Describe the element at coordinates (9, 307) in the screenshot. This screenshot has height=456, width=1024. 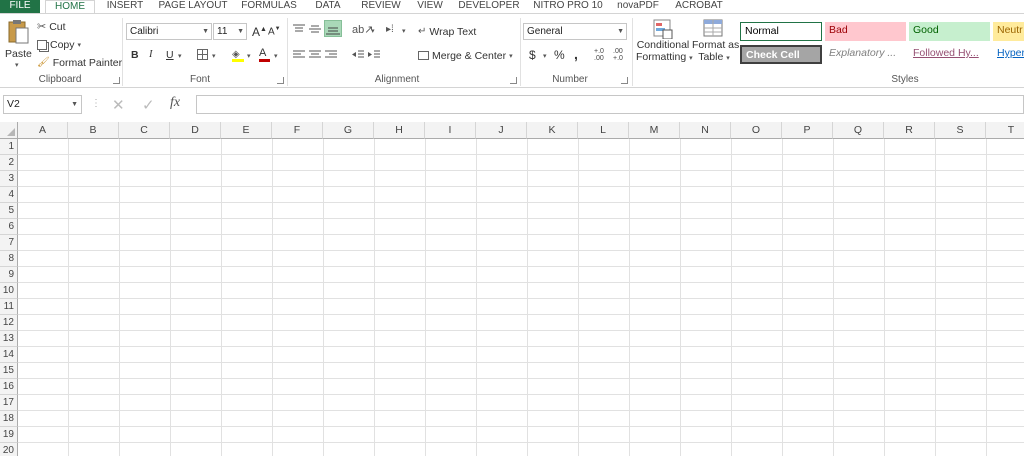
I see `row-header-11: 11` at that location.